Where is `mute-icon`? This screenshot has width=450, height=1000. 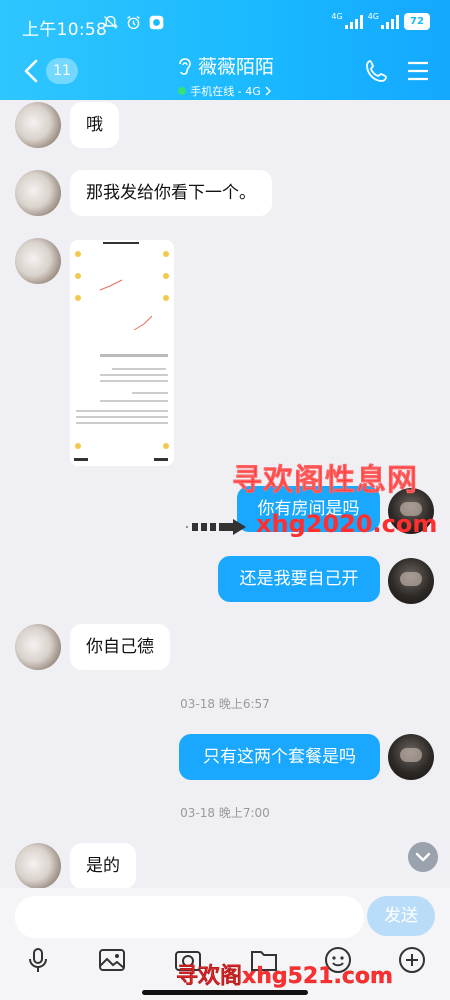
mute-icon is located at coordinates (110, 22).